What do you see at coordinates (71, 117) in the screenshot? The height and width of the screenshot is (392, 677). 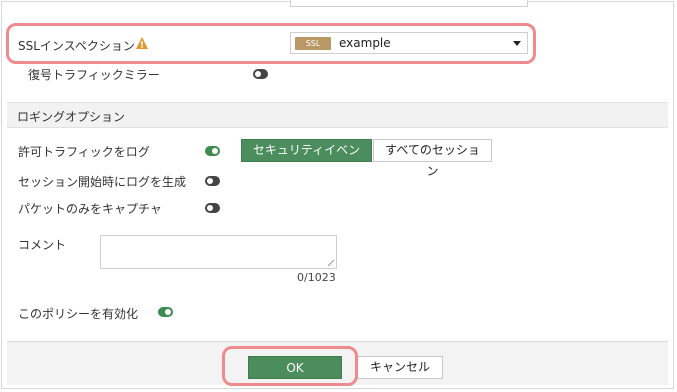 I see `logging-section-title: ロギングオプション` at bounding box center [71, 117].